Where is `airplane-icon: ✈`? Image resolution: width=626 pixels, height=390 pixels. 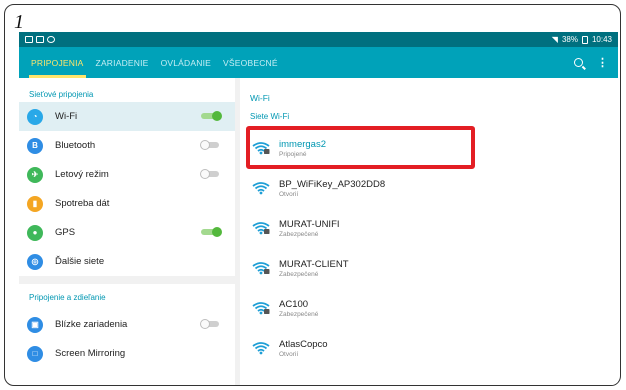
airplane-icon: ✈ is located at coordinates (35, 174).